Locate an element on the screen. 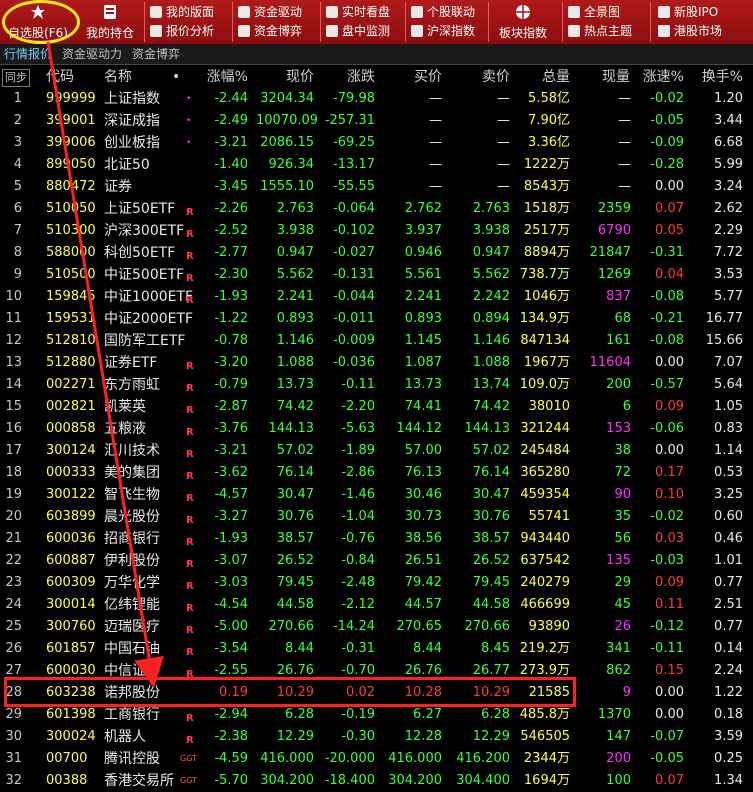 The width and height of the screenshot is (753, 792). annotation-arrow is located at coordinates (105, 364).